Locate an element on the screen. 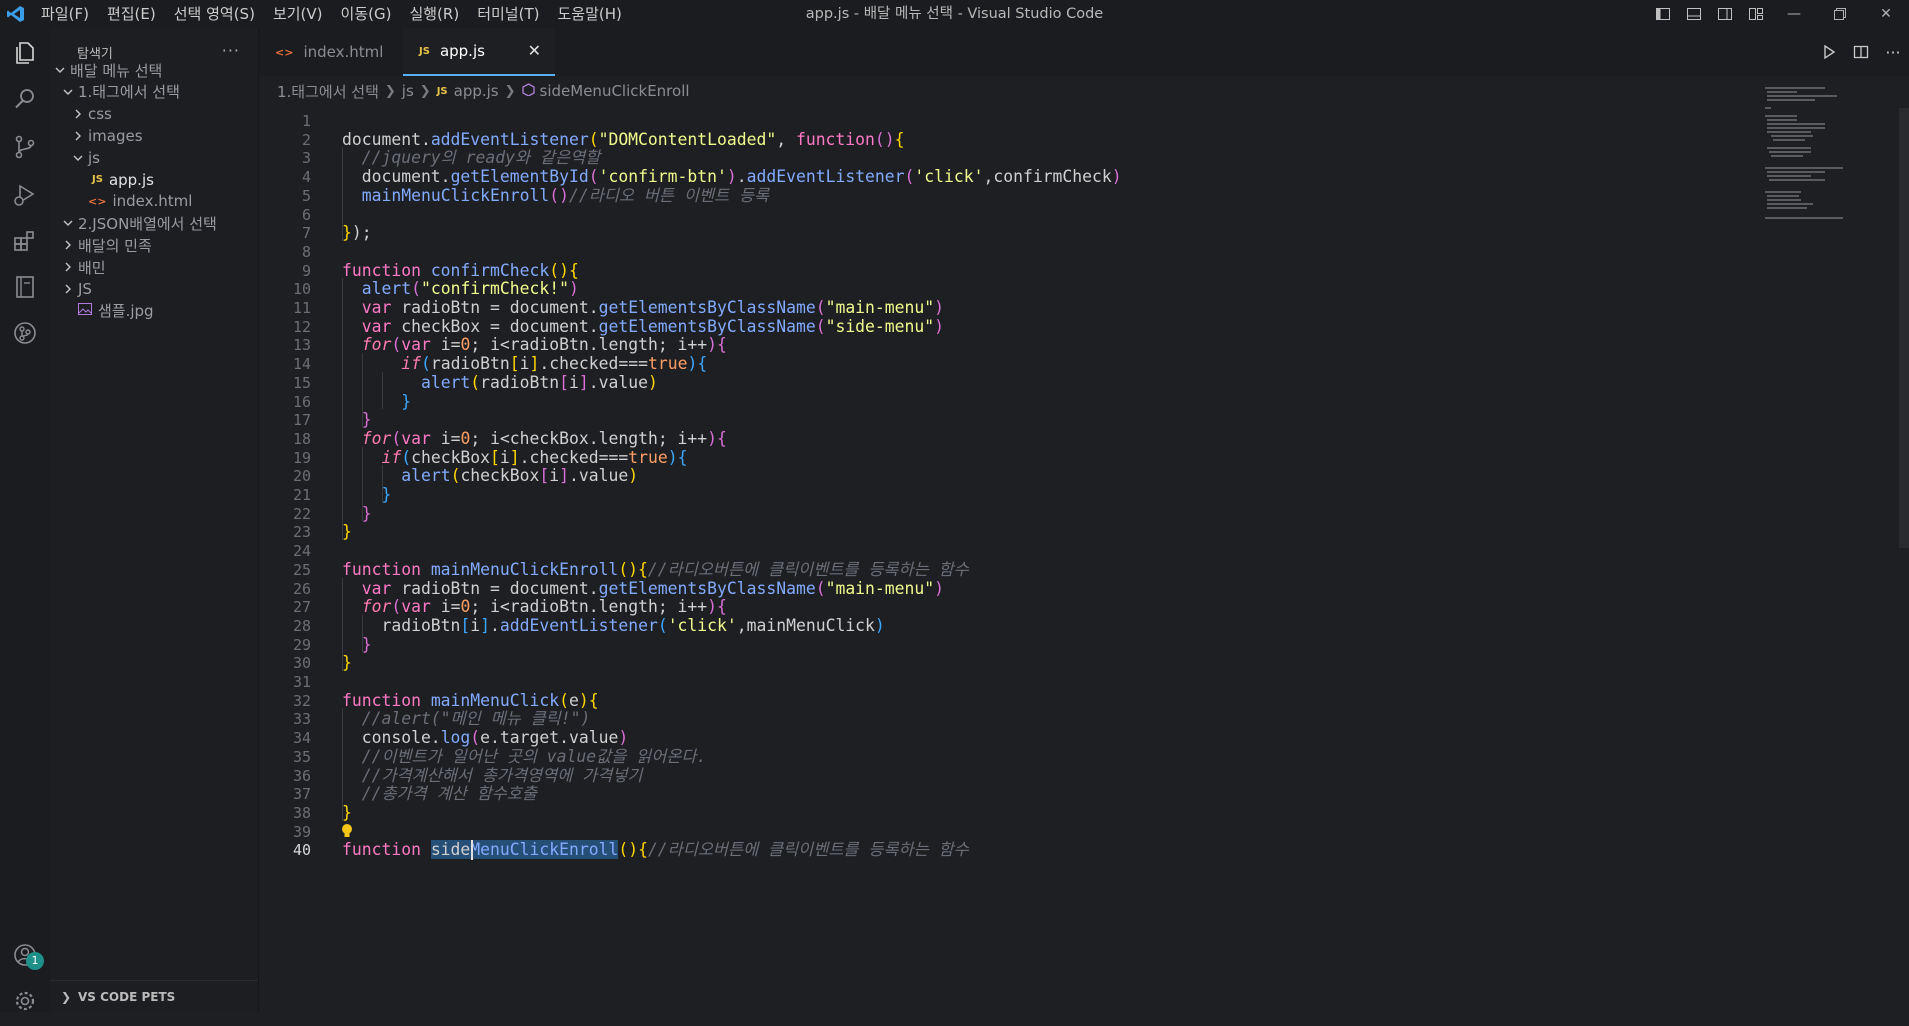  menu-item: 보기(V) is located at coordinates (298, 14).